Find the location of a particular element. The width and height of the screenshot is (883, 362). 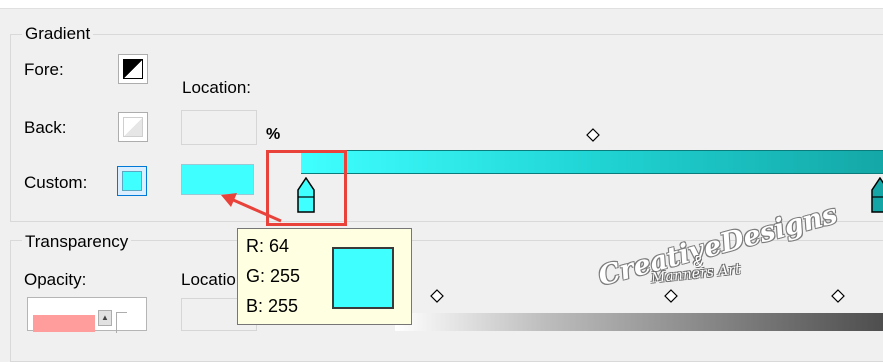

fore-swatch-icon is located at coordinates (133, 69).